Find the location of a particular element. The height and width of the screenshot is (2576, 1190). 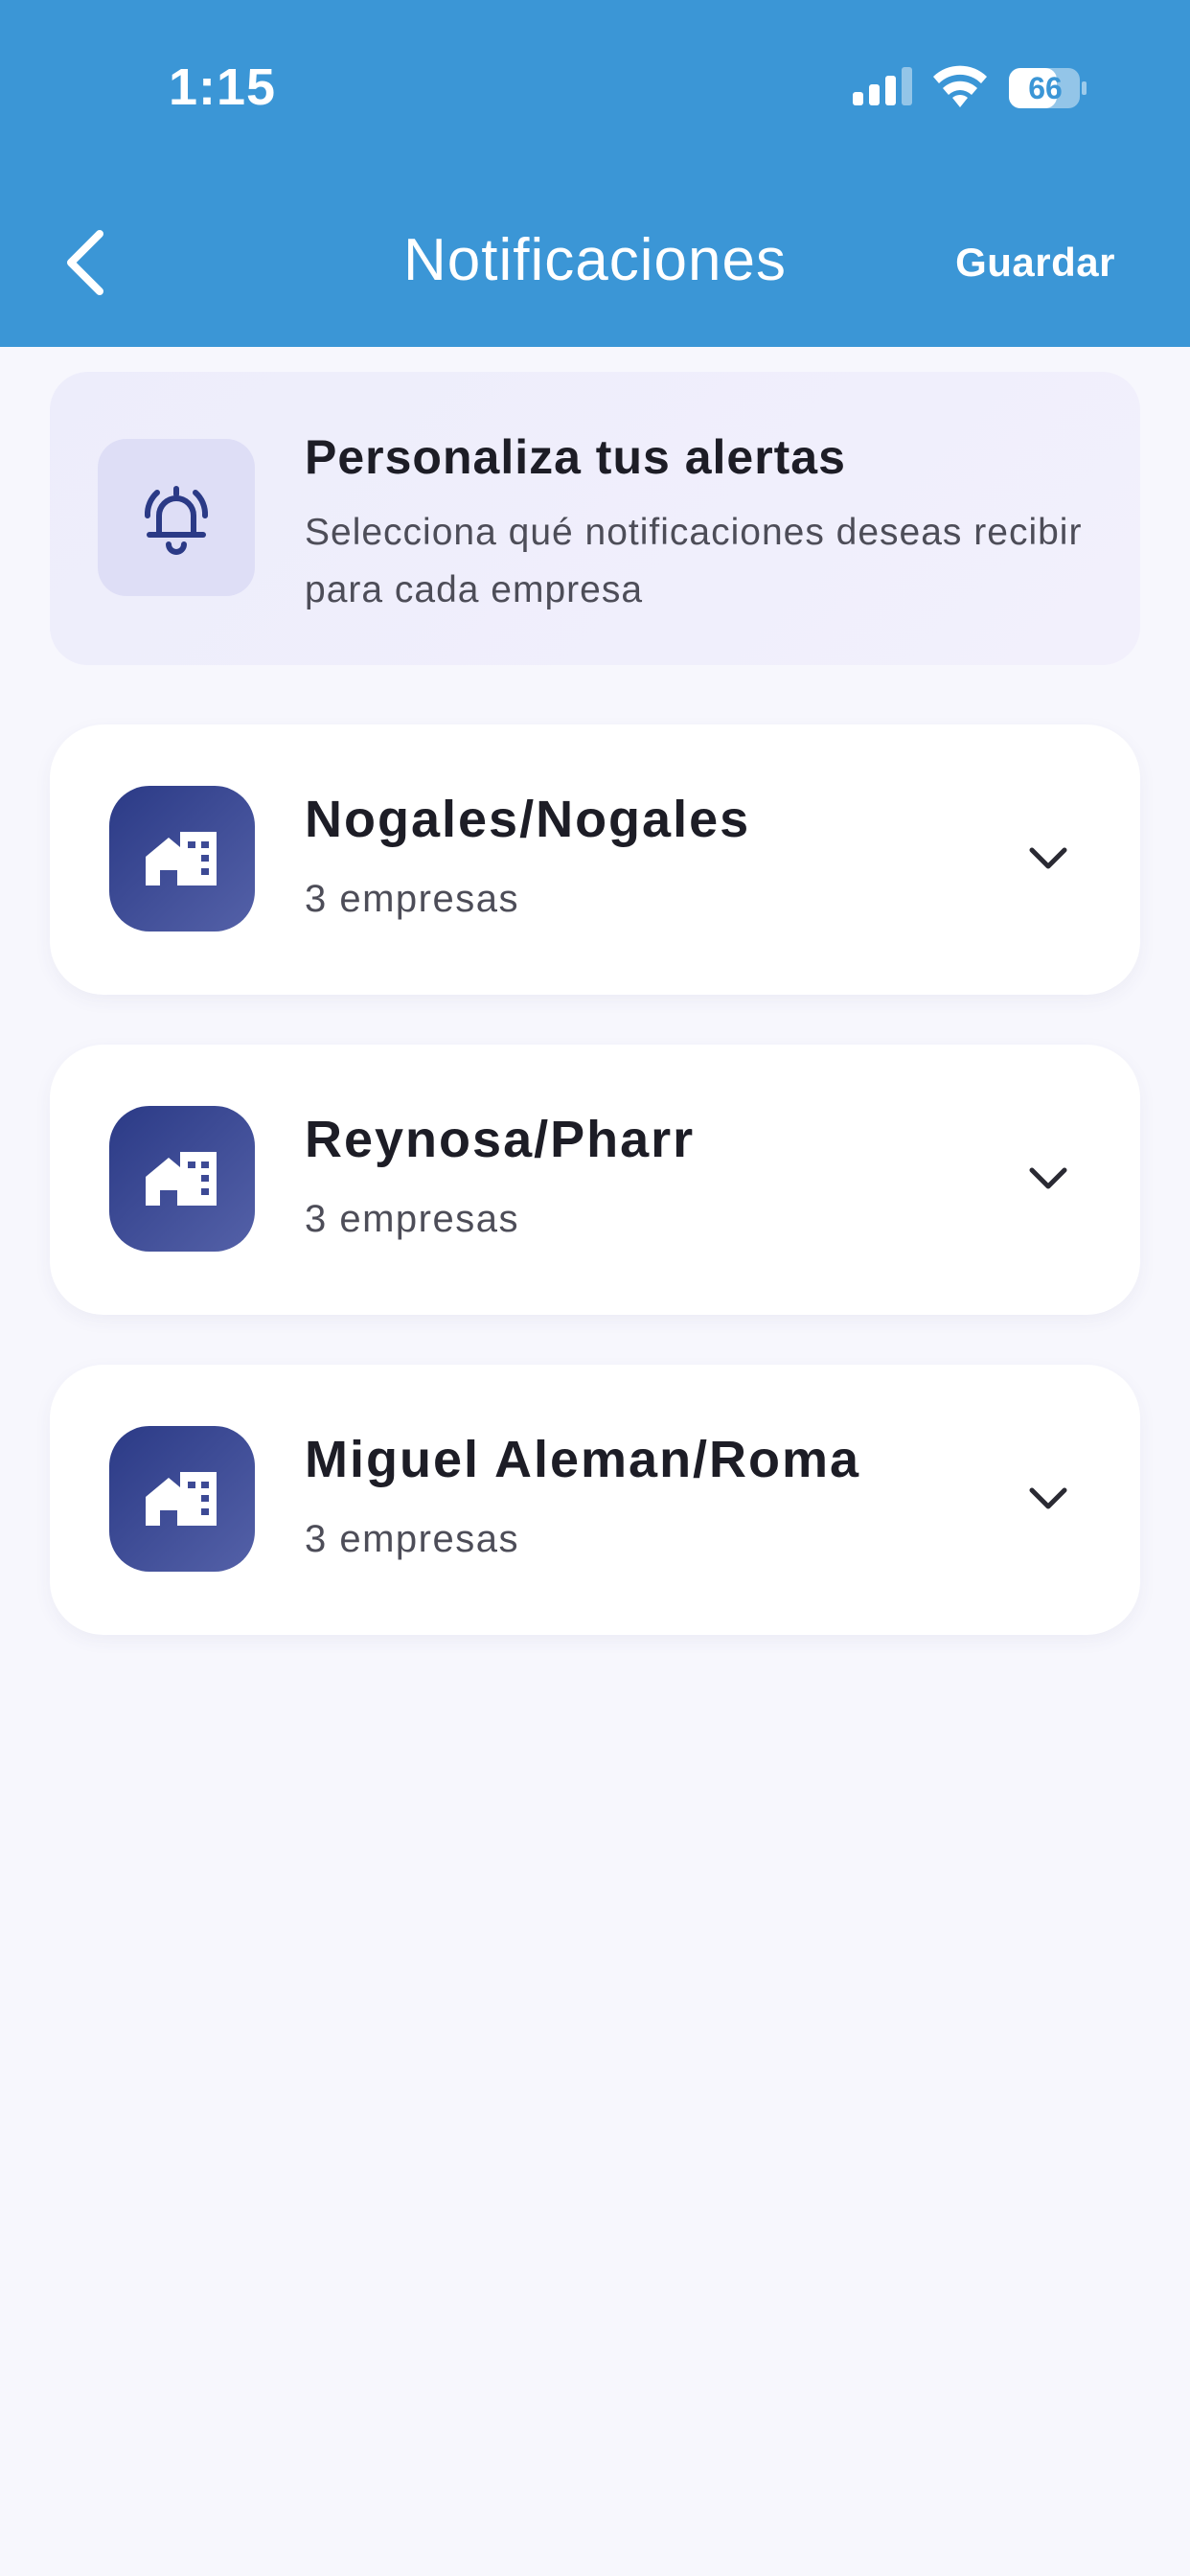

battery-level: 66 is located at coordinates (1045, 88).